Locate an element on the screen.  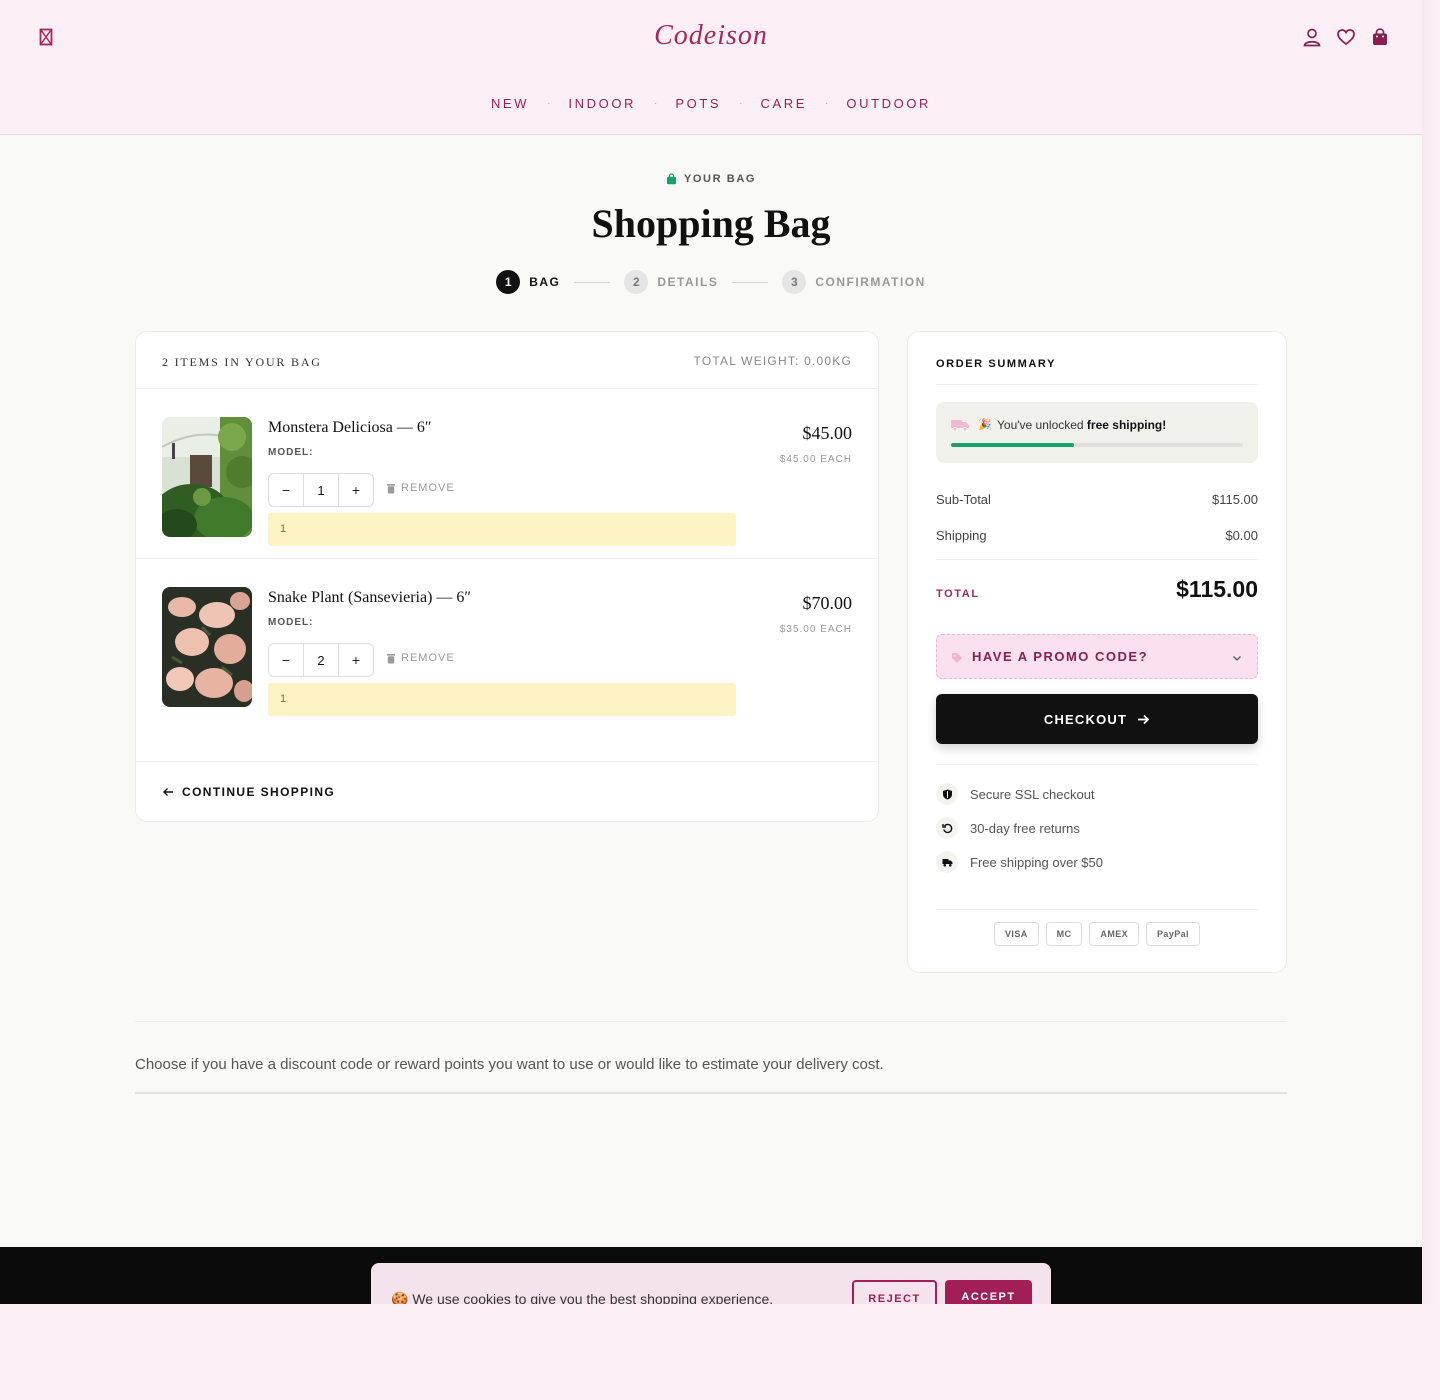
accept-cookies-button: ACCEPT is located at coordinates (988, 1292).